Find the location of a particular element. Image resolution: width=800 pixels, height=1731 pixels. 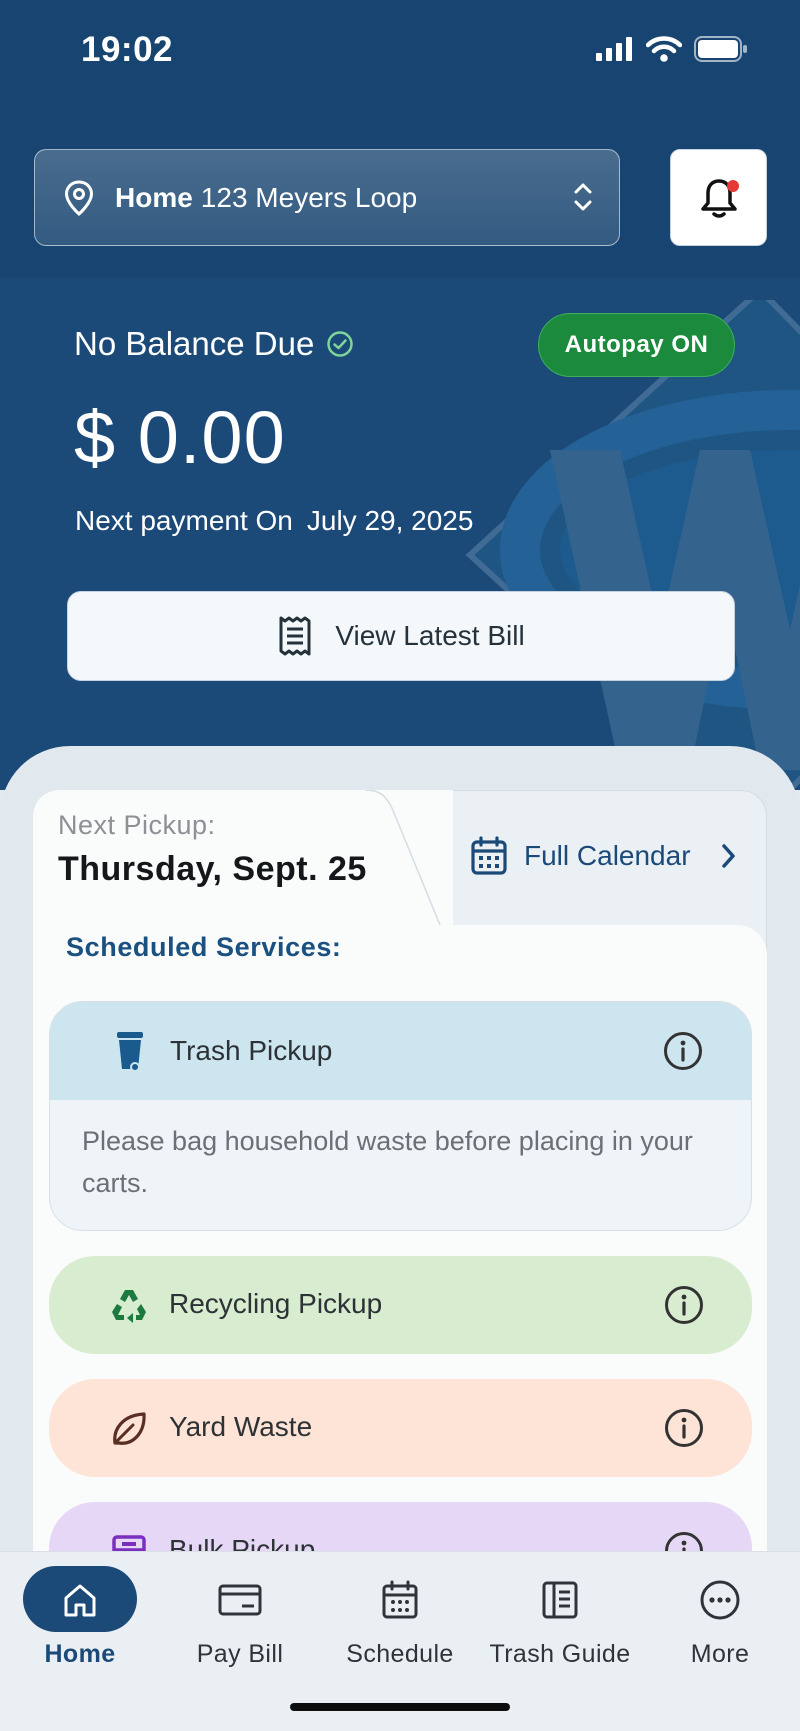

location-pin-icon is located at coordinates (79, 197).